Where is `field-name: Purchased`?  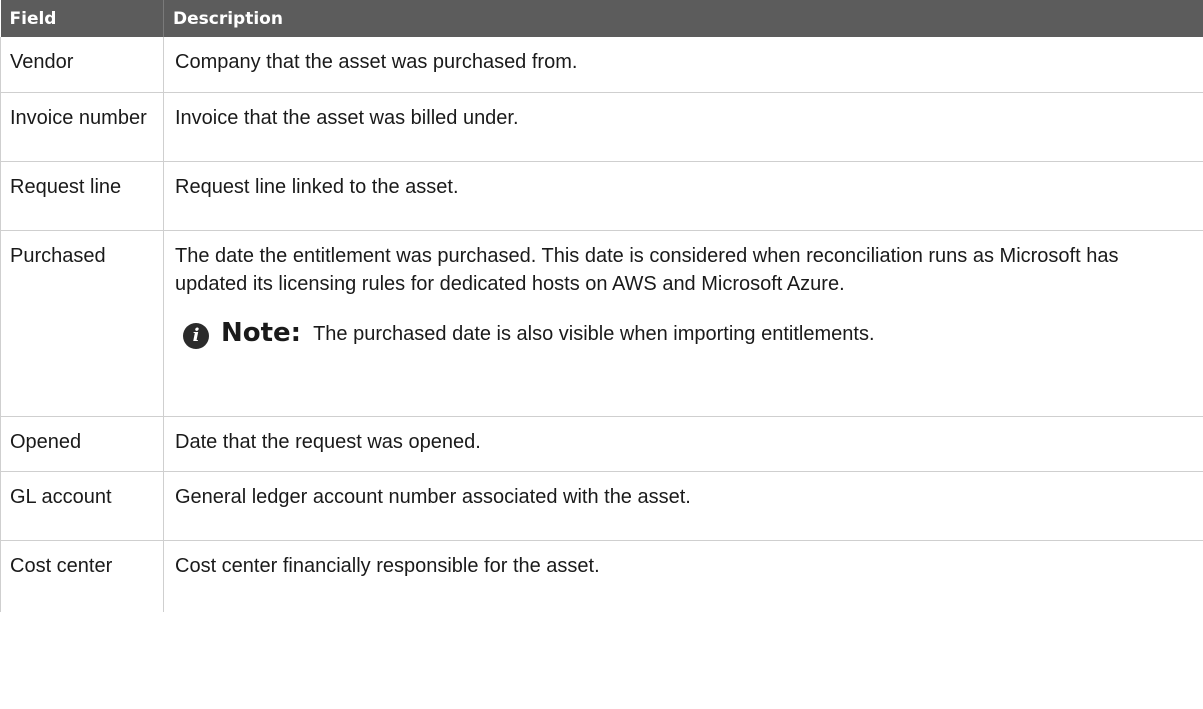
field-name: Purchased is located at coordinates (82, 323).